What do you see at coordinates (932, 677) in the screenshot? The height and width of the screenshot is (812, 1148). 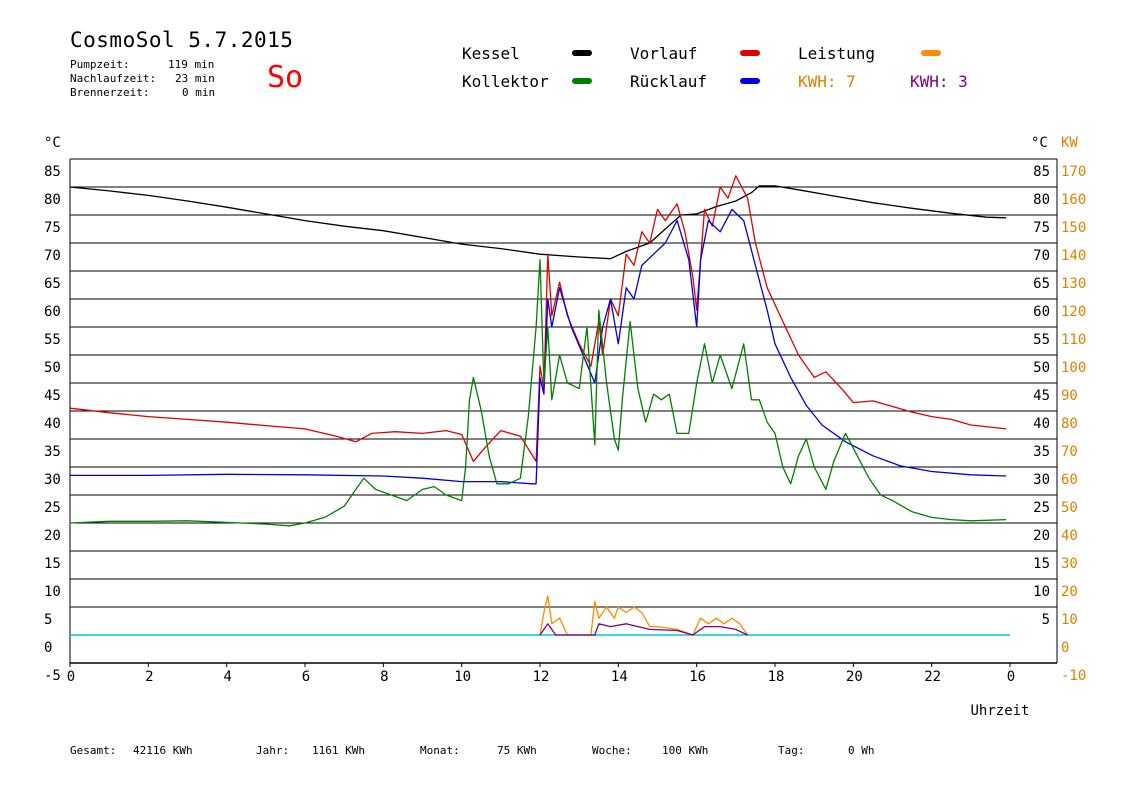 I see `x-tick-label: 22` at bounding box center [932, 677].